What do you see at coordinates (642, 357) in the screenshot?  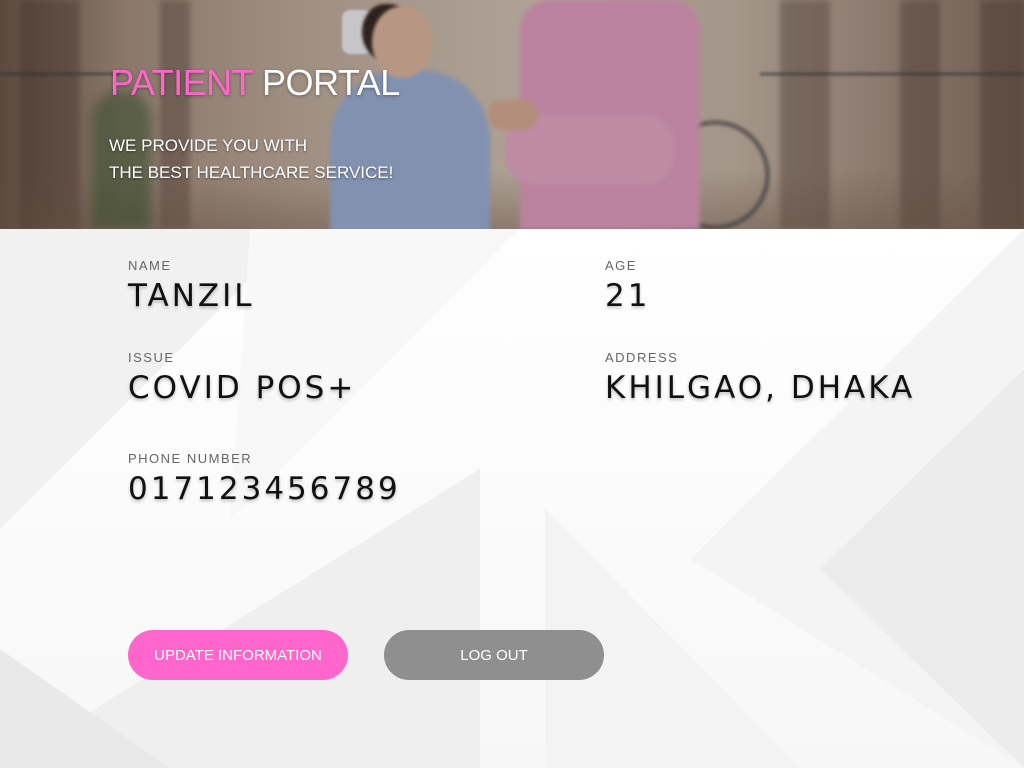 I see `address-label: ADDRESS` at bounding box center [642, 357].